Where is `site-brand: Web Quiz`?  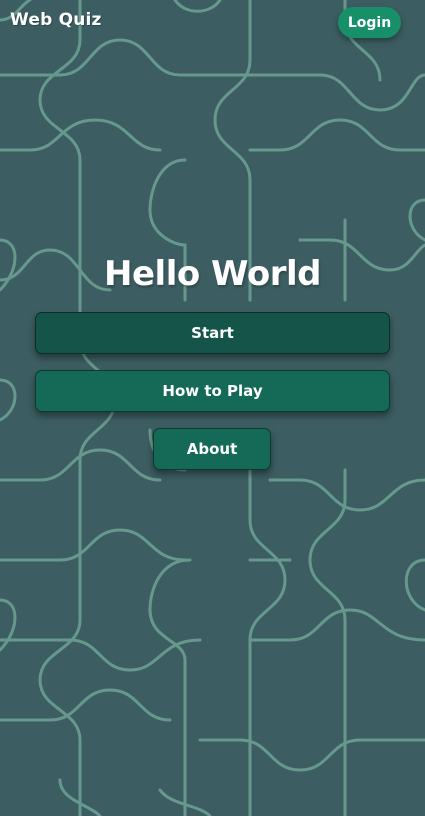 site-brand: Web Quiz is located at coordinates (56, 20).